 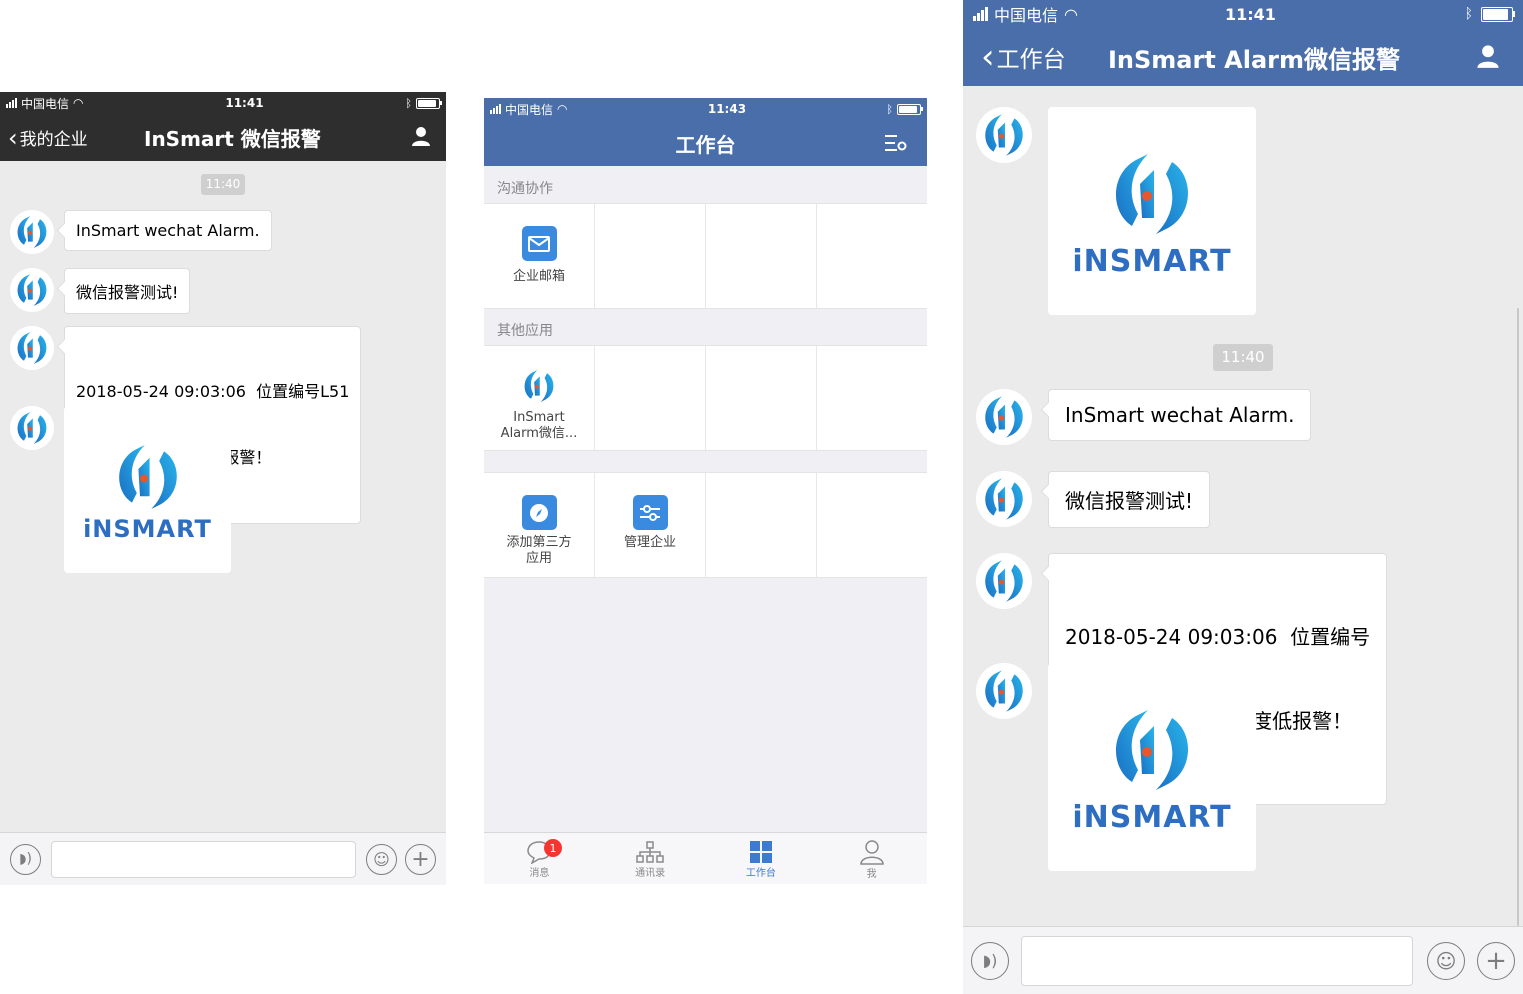 What do you see at coordinates (1152, 817) in the screenshot?
I see `logo-text: iNSMART` at bounding box center [1152, 817].